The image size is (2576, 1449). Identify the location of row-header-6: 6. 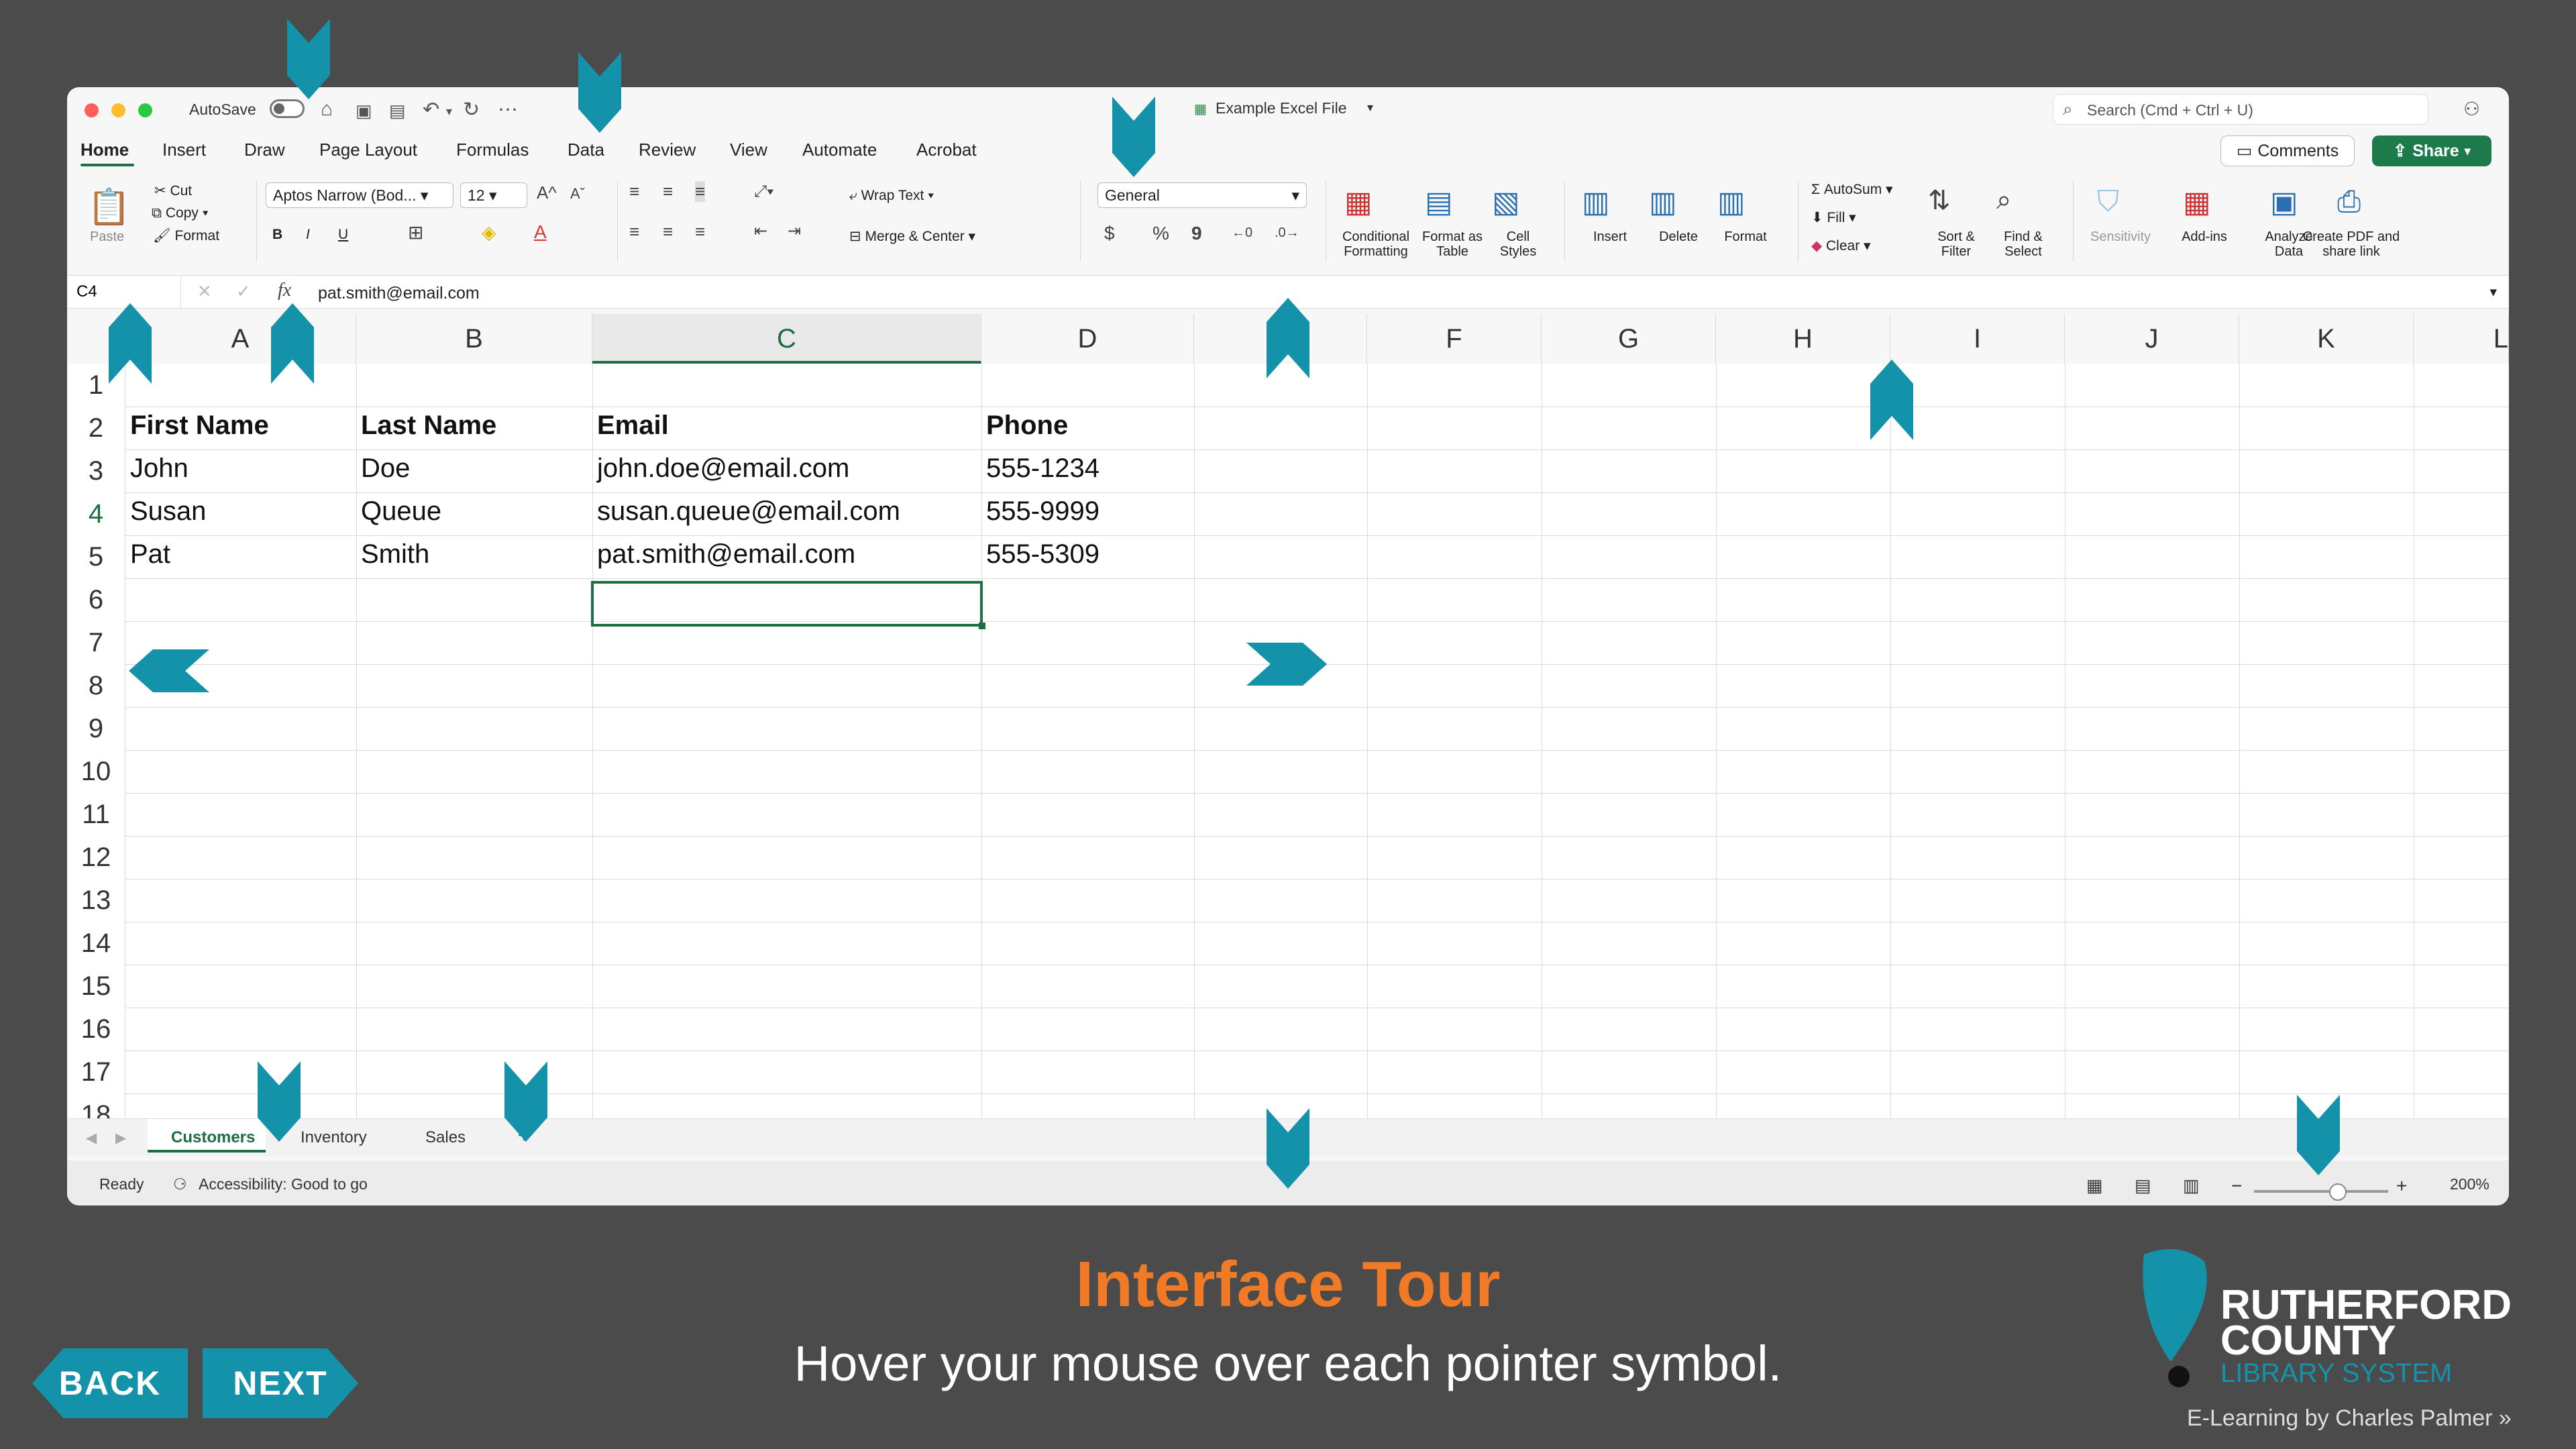
(96, 606).